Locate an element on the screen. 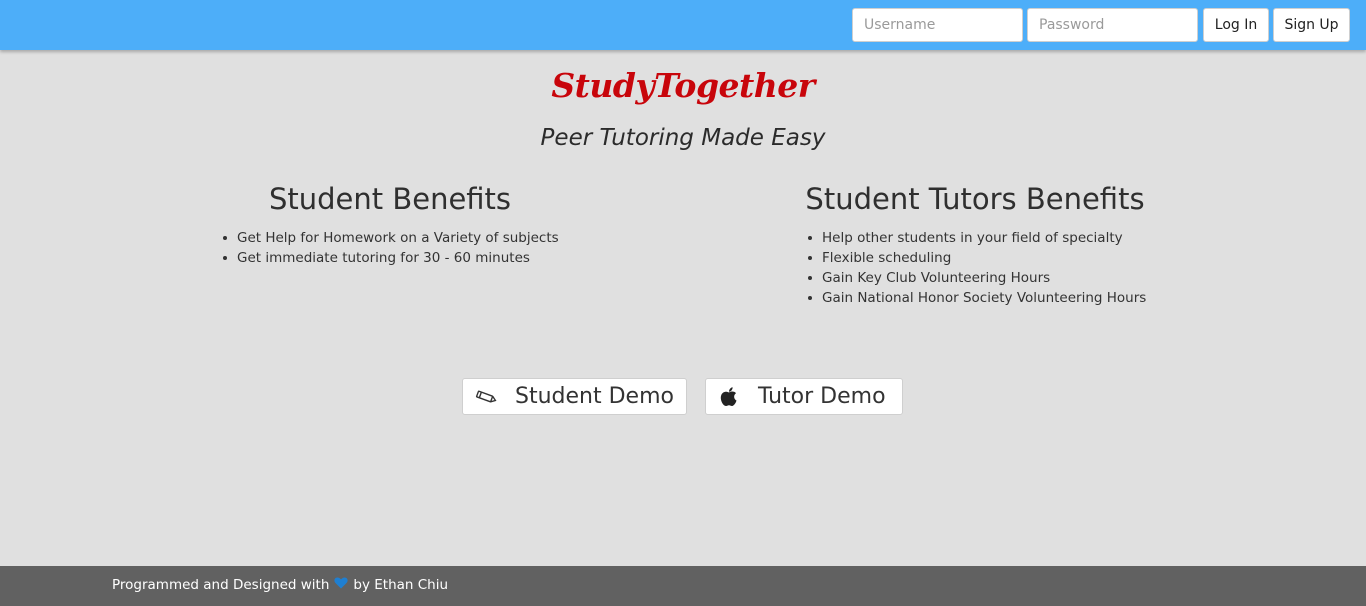  apple-icon is located at coordinates (729, 397).